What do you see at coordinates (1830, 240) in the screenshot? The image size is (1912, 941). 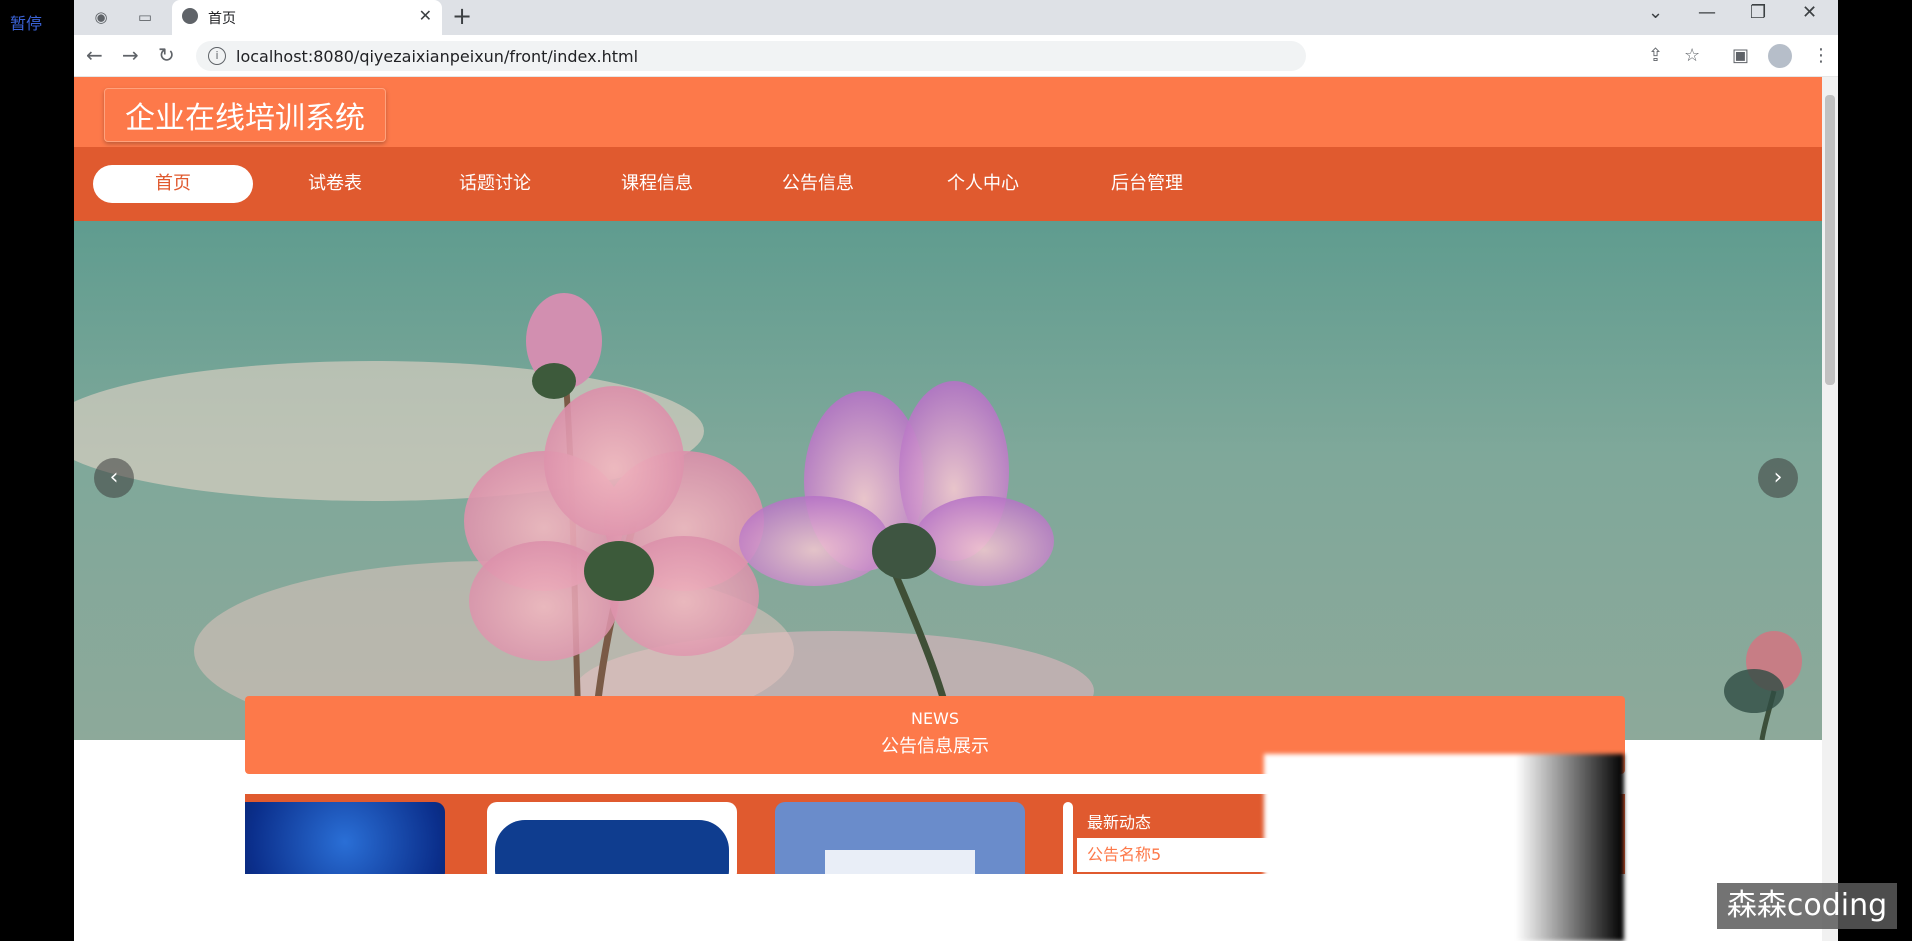 I see `scrollbar-thumb` at bounding box center [1830, 240].